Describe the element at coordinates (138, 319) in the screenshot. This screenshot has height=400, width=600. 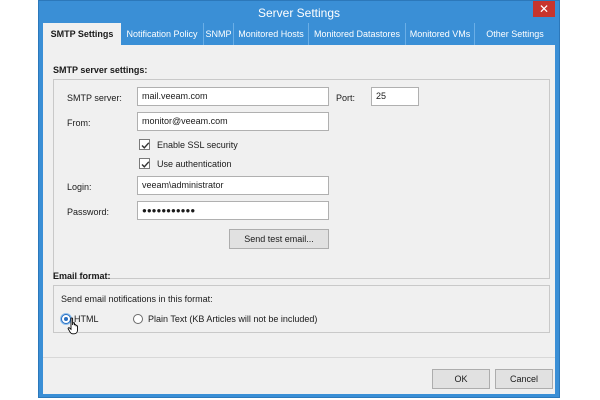
I see `plain-text-radio` at that location.